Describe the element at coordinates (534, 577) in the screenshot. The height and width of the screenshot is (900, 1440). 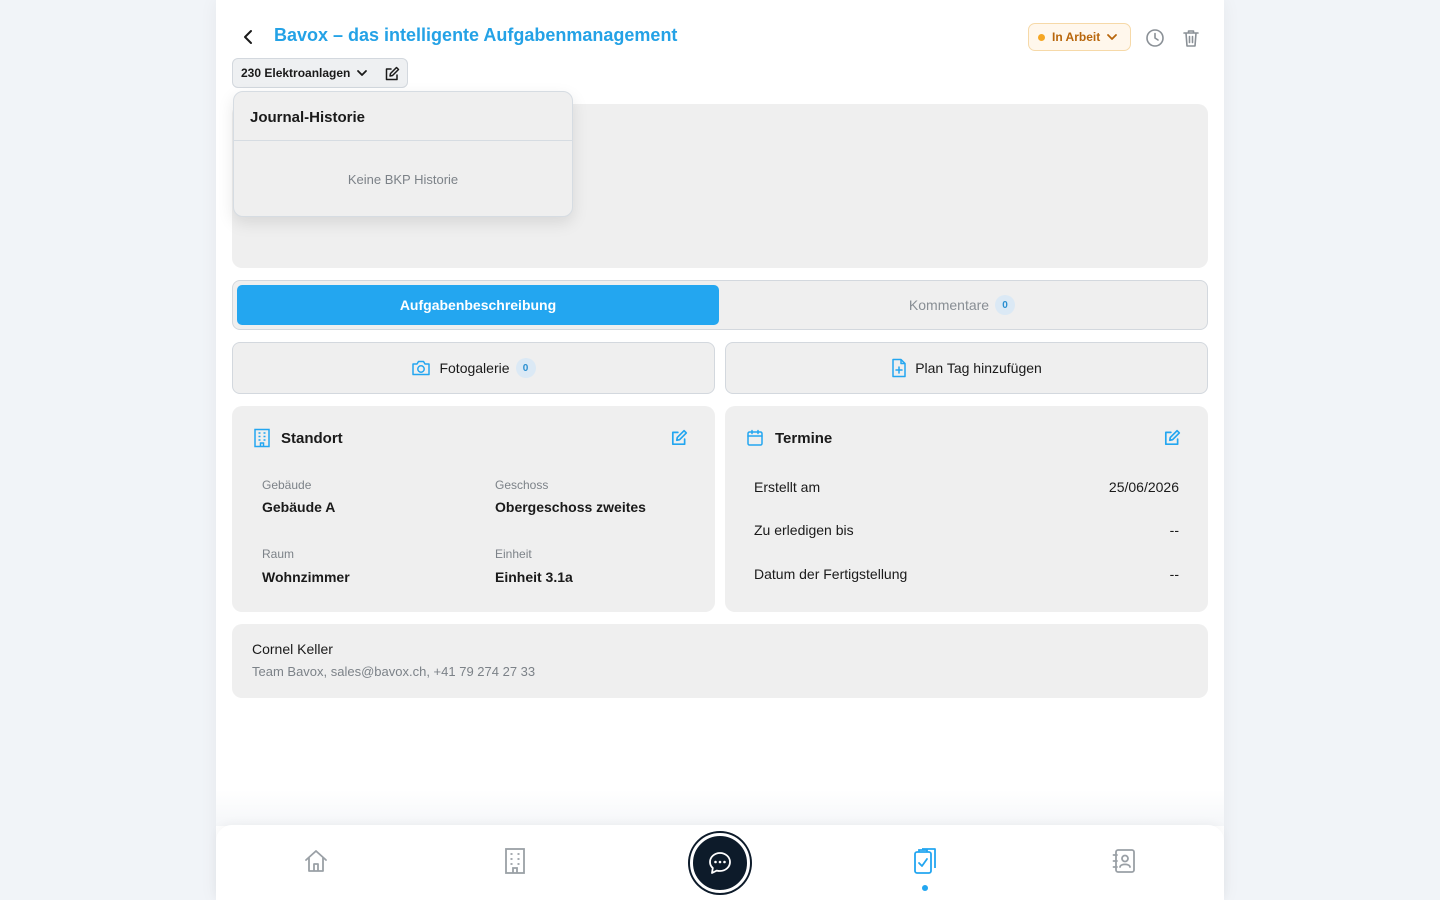
I see `field-value-einheit: Einheit 3.1a` at that location.